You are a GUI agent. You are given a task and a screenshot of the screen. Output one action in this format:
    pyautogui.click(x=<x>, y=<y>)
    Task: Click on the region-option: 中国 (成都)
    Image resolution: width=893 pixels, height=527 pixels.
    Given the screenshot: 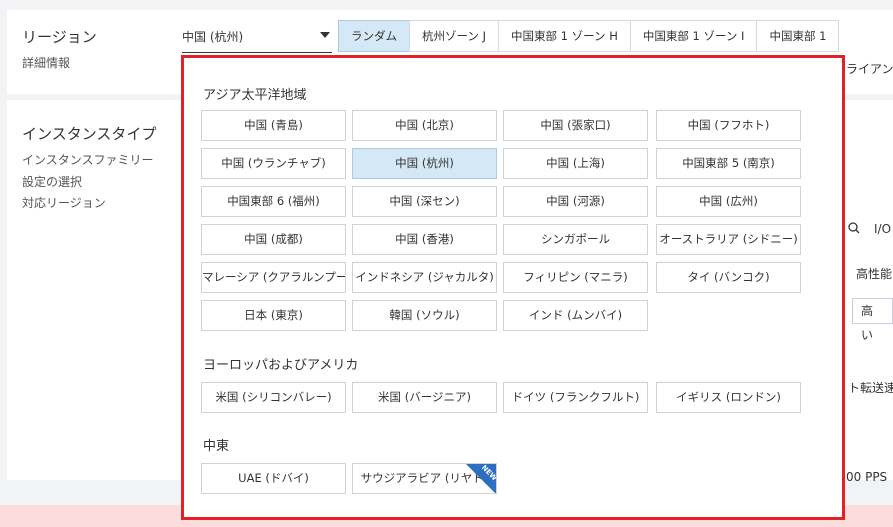 What is the action you would take?
    pyautogui.click(x=273, y=239)
    